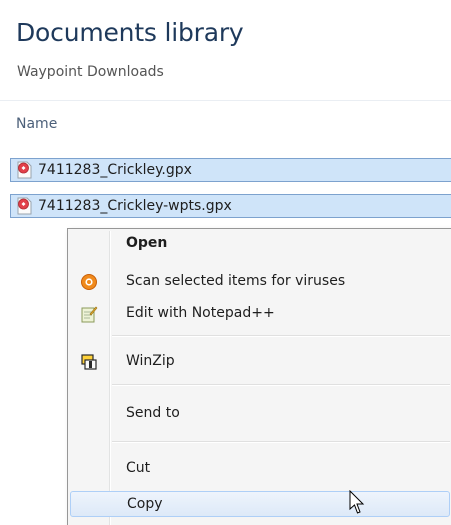 The height and width of the screenshot is (525, 451). Describe the element at coordinates (260, 469) in the screenshot. I see `menu-item-cut: Cut` at that location.